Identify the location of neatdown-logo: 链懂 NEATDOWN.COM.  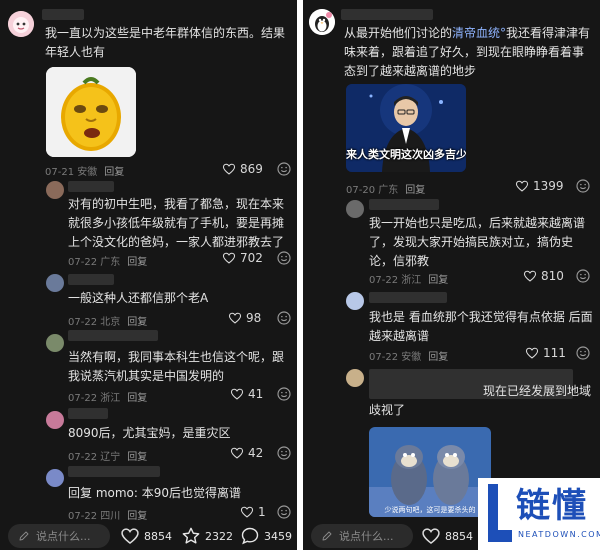
(539, 514).